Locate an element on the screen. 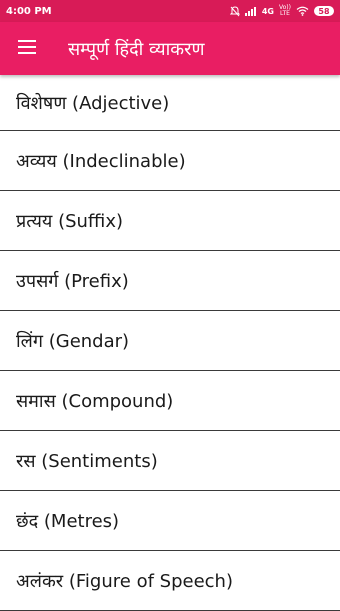 The height and width of the screenshot is (611, 340). battery-icon: 58 is located at coordinates (324, 11).